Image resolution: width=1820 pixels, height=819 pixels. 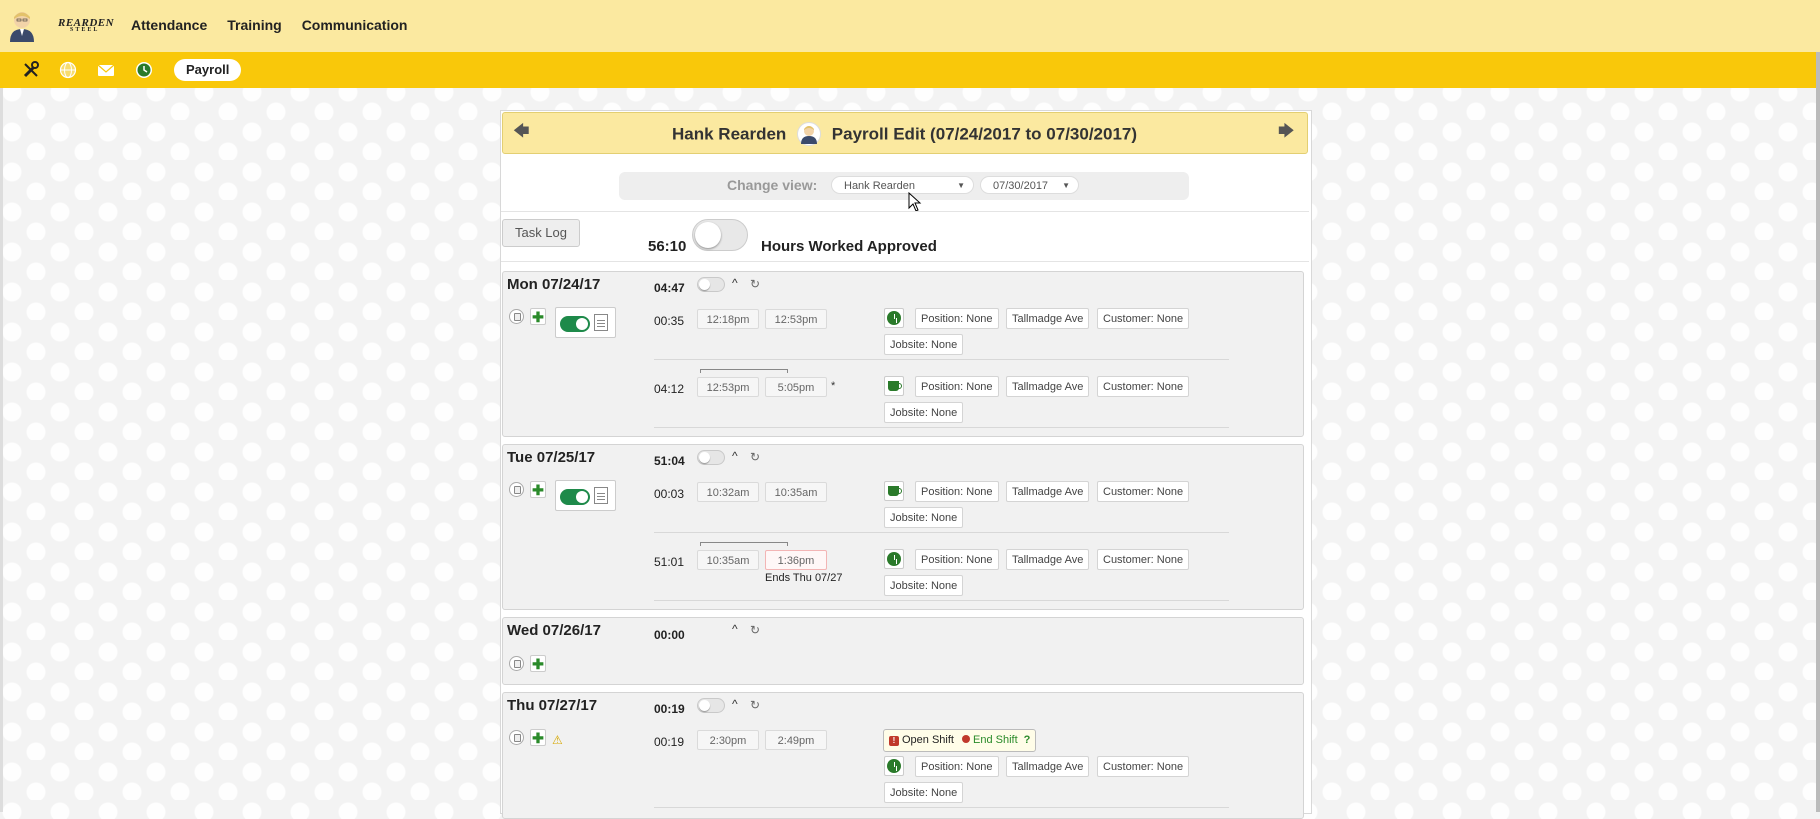 I want to click on globe-icon, so click(x=68, y=70).